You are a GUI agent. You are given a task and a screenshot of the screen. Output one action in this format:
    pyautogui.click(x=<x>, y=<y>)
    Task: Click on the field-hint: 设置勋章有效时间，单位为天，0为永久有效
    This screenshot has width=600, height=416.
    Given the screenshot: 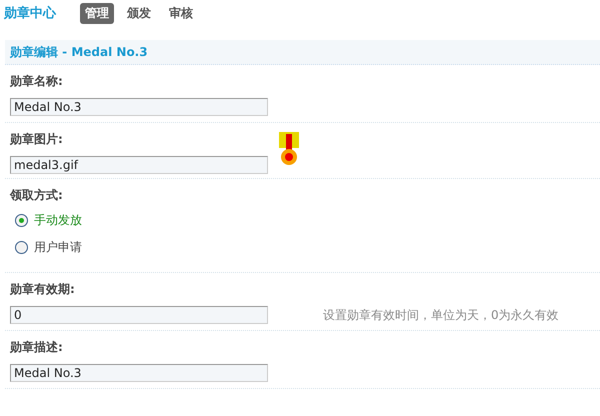 What is the action you would take?
    pyautogui.click(x=441, y=315)
    